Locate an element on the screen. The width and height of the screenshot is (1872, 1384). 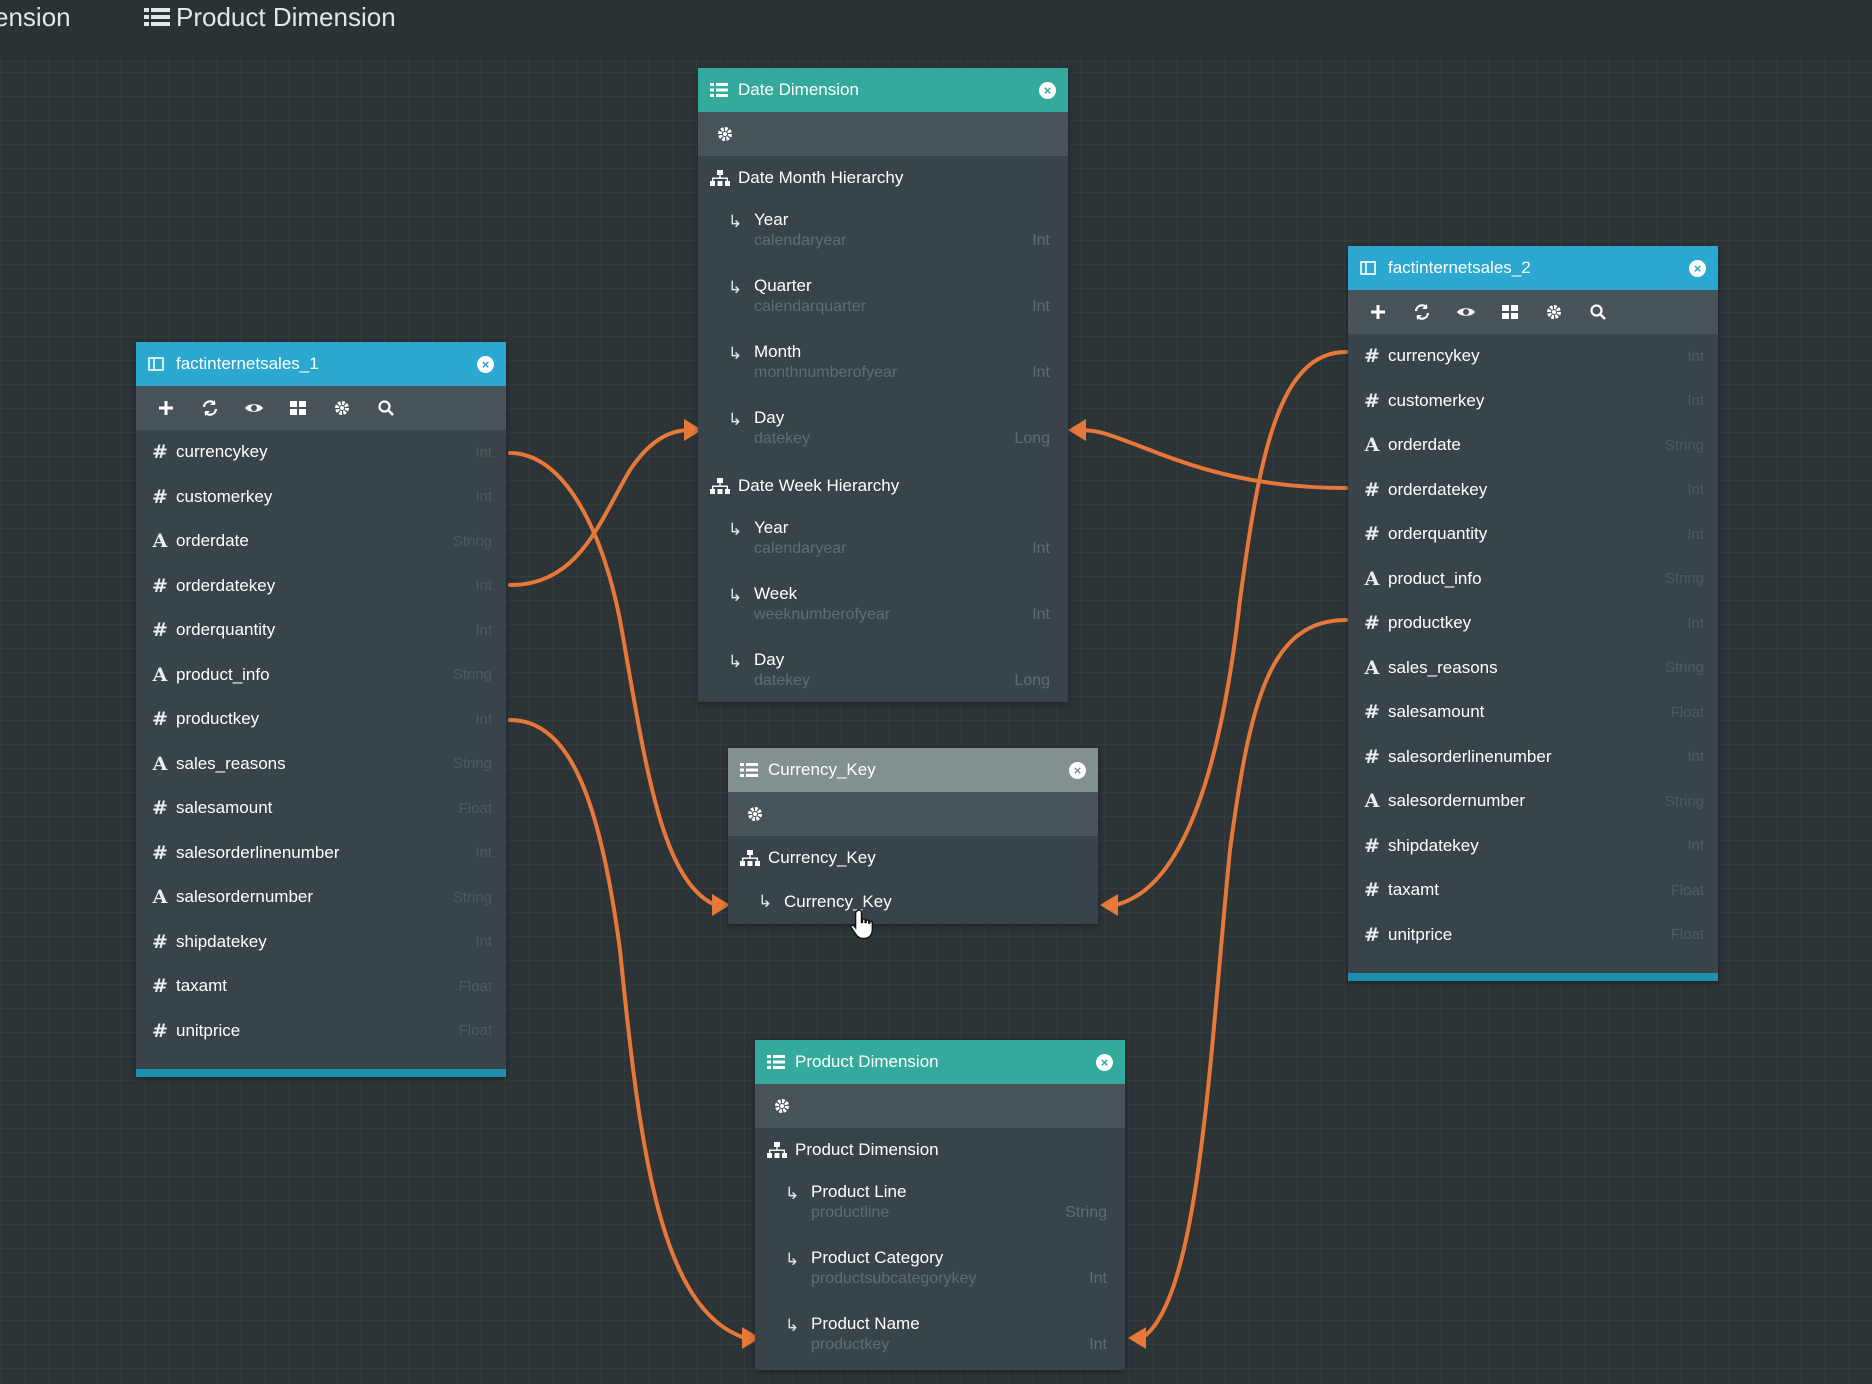
panel-footer is located at coordinates (321, 1073).